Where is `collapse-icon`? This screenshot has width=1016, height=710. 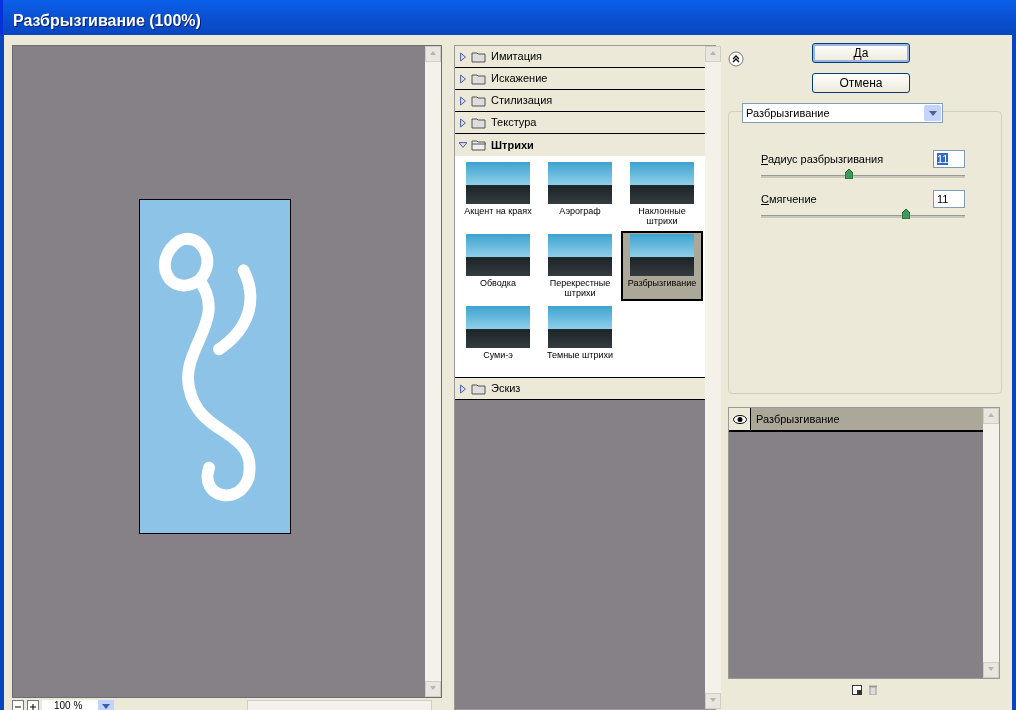
collapse-icon is located at coordinates (736, 59).